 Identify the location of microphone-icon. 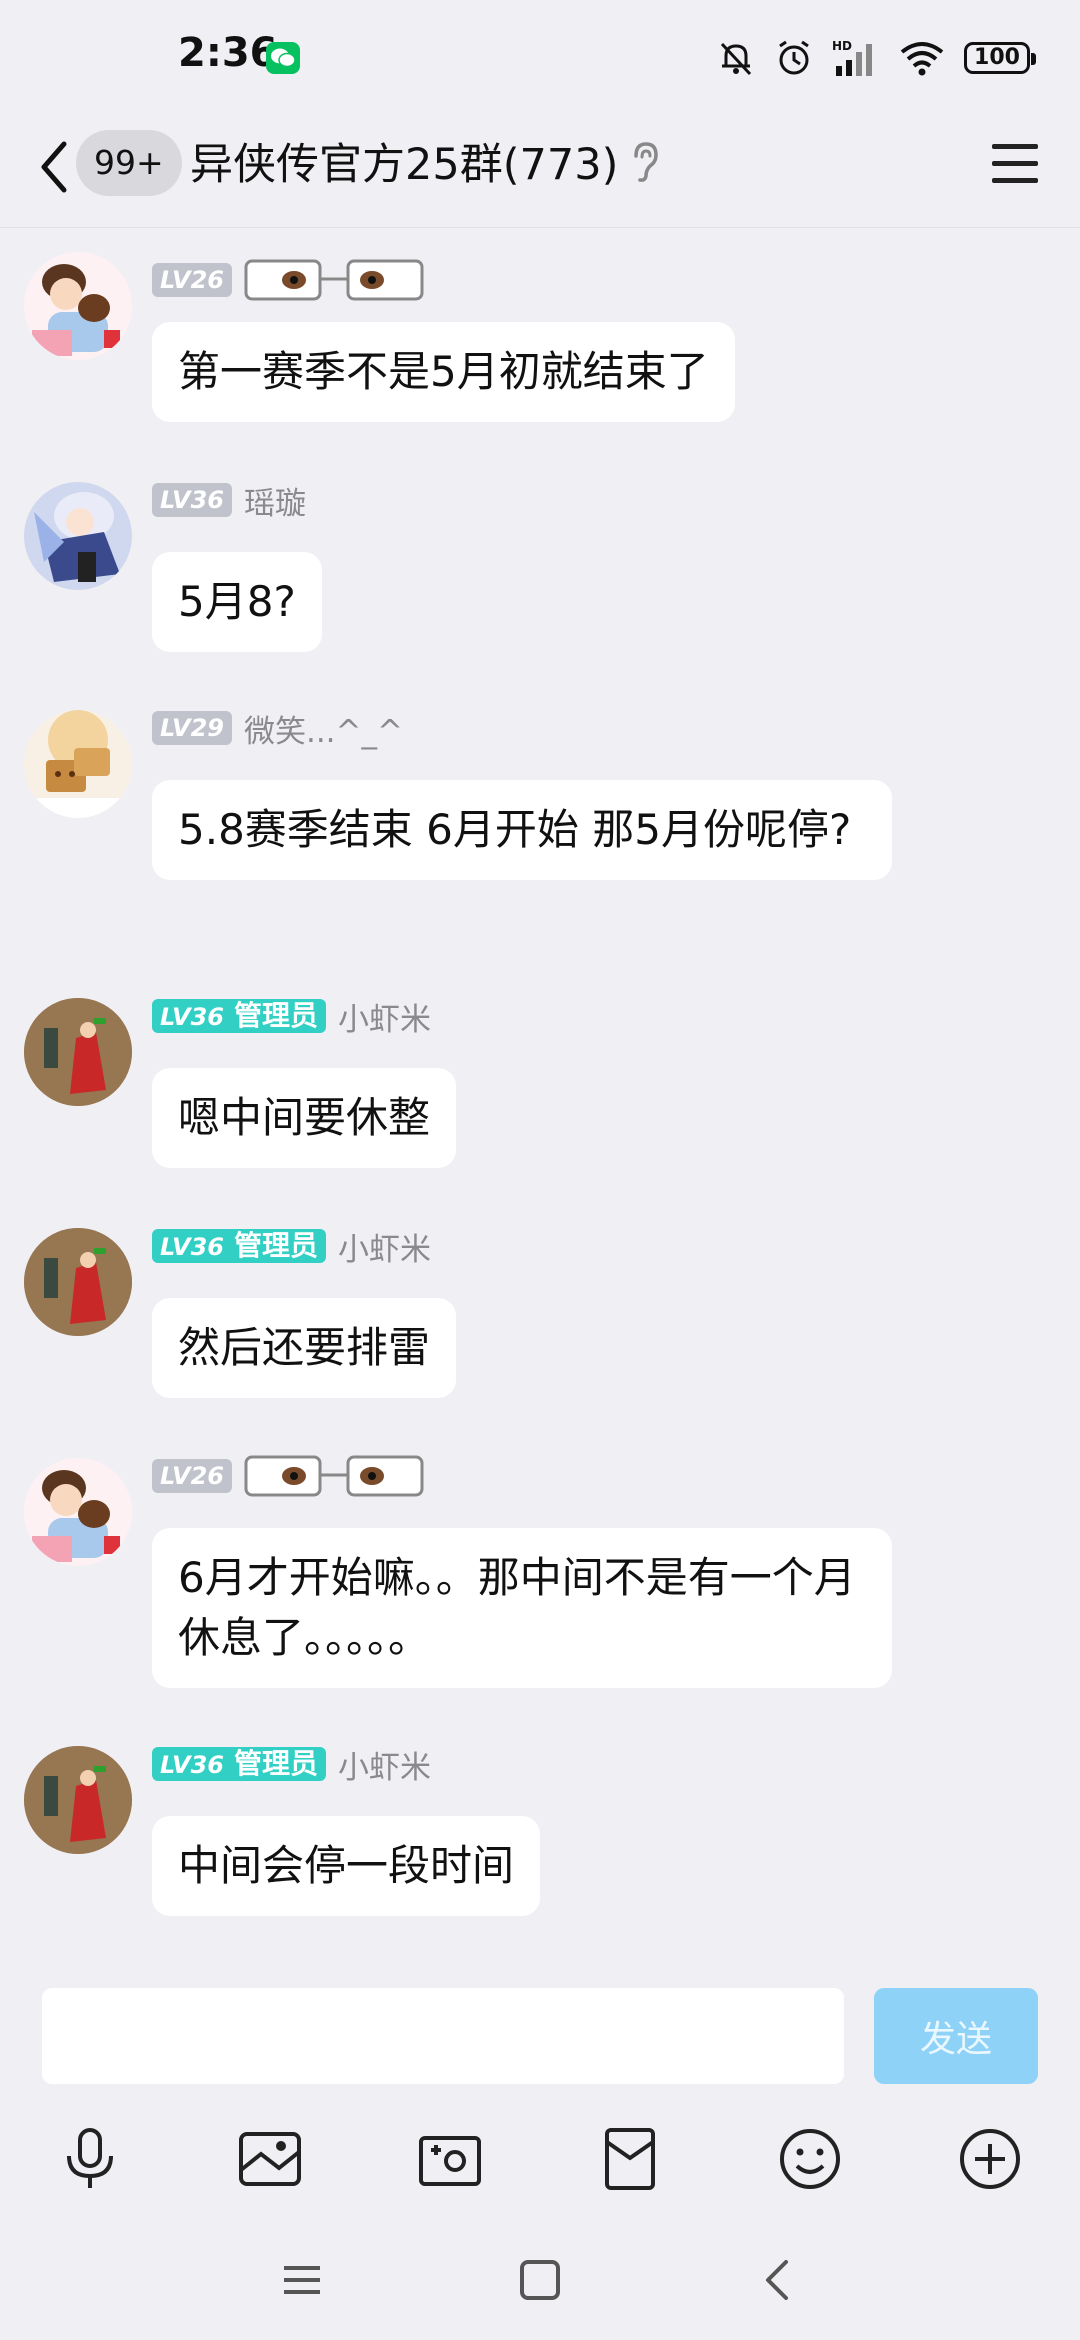
(90, 2159).